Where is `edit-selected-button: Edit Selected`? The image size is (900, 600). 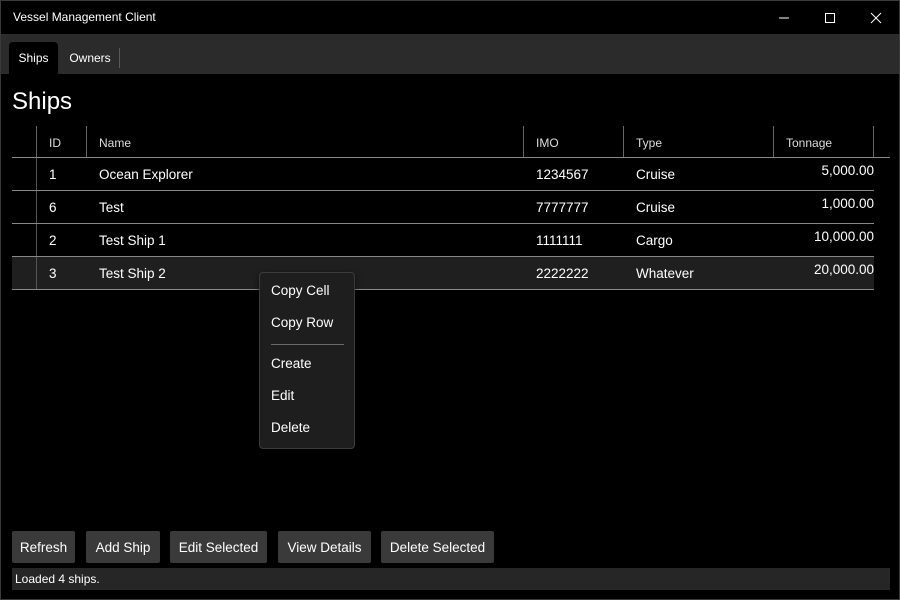
edit-selected-button: Edit Selected is located at coordinates (218, 547).